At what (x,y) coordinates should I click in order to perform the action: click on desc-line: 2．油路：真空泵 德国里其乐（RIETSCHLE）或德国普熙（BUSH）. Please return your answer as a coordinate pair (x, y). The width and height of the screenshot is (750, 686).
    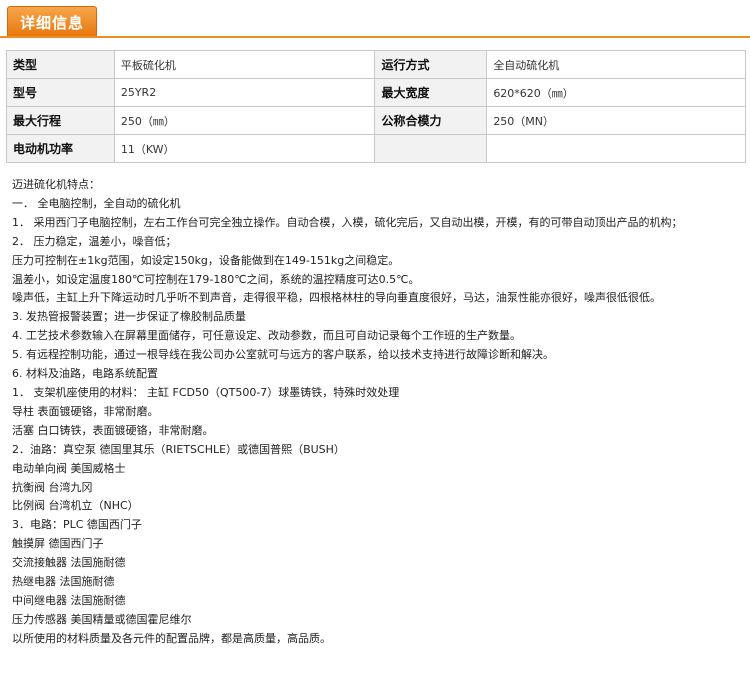
    Looking at the image, I should click on (178, 449).